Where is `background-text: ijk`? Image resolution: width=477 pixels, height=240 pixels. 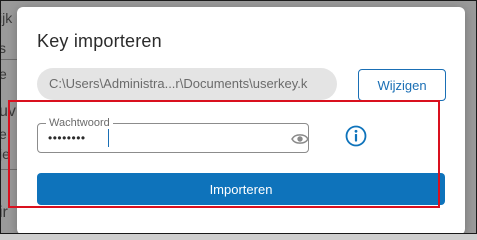
background-text: ijk is located at coordinates (6, 18).